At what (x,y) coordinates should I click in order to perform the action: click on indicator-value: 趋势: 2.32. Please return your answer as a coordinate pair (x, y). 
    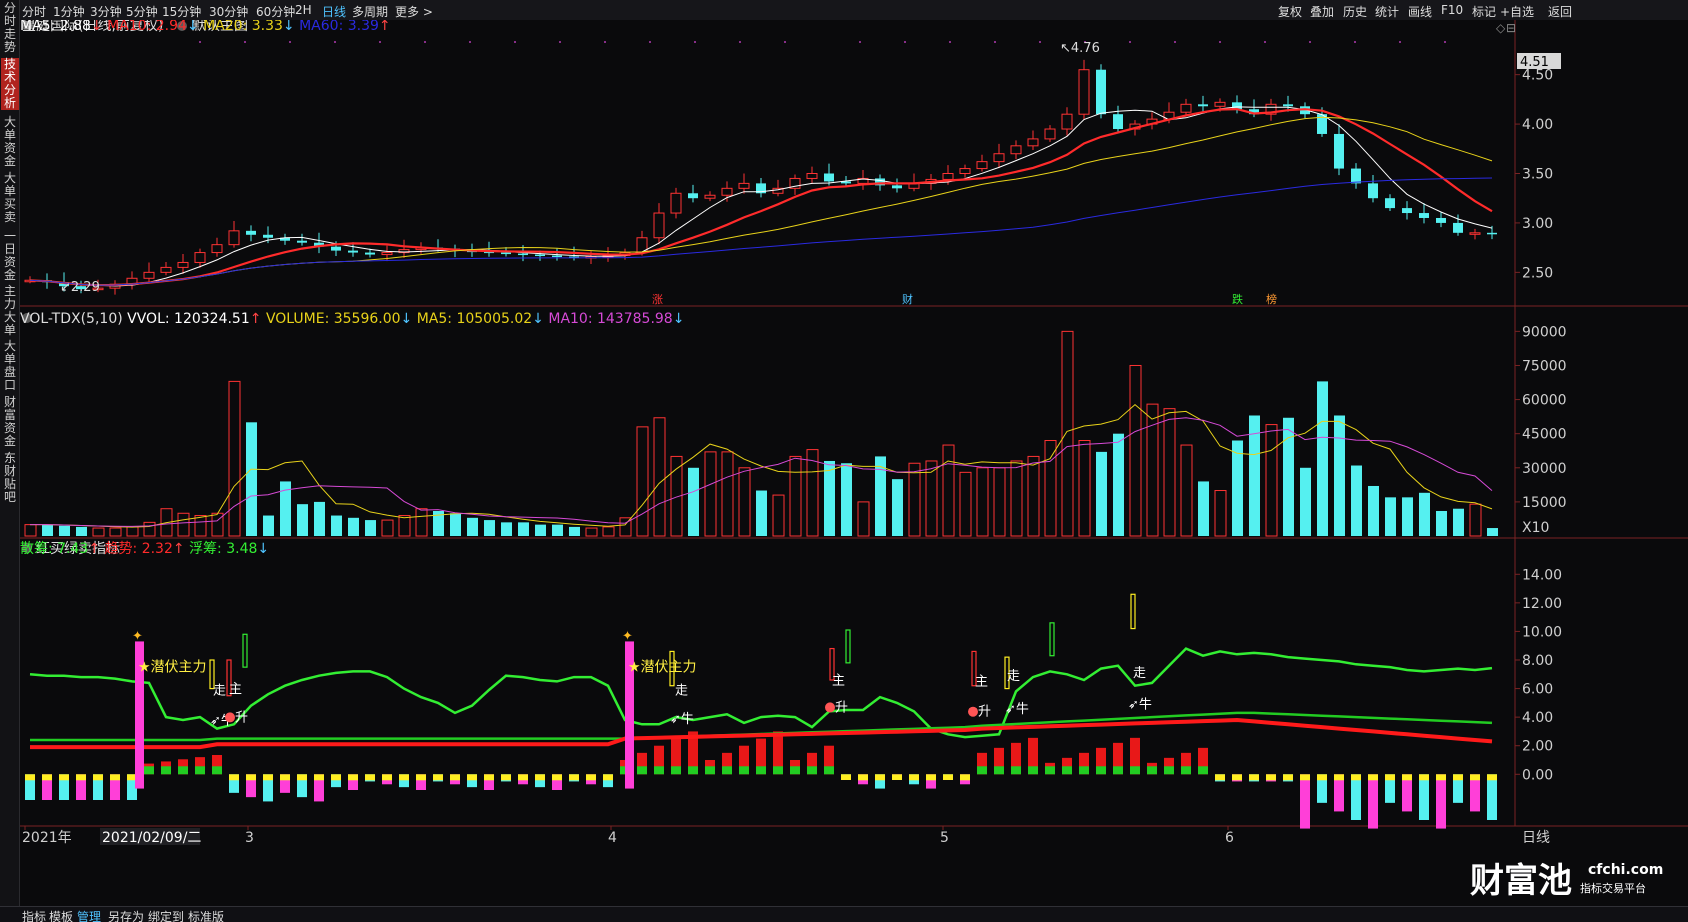
    Looking at the image, I should click on (139, 549).